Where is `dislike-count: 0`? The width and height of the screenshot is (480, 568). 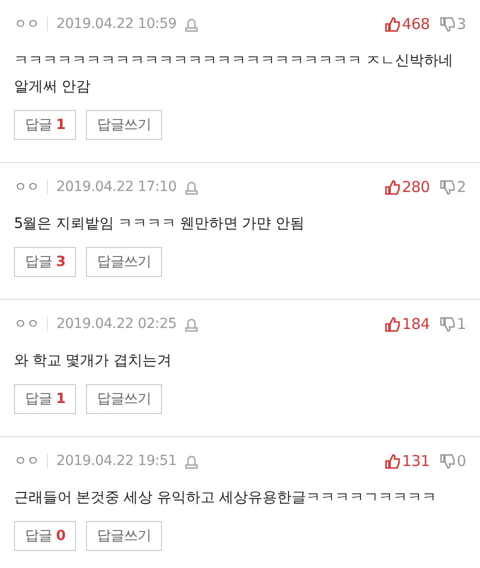 dislike-count: 0 is located at coordinates (461, 461).